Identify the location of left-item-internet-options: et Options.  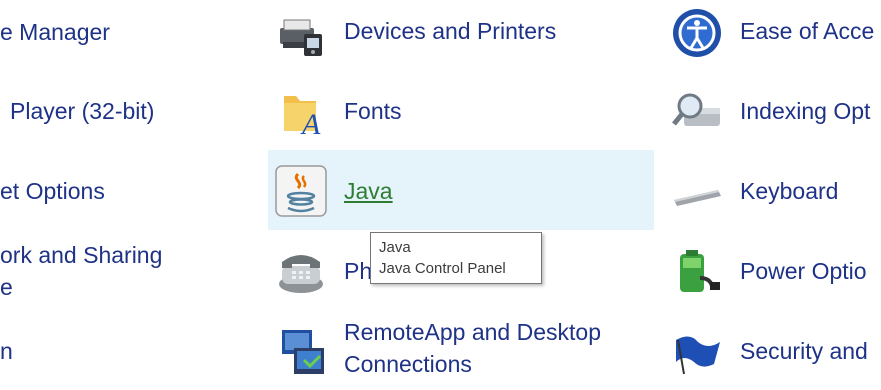
(52, 191).